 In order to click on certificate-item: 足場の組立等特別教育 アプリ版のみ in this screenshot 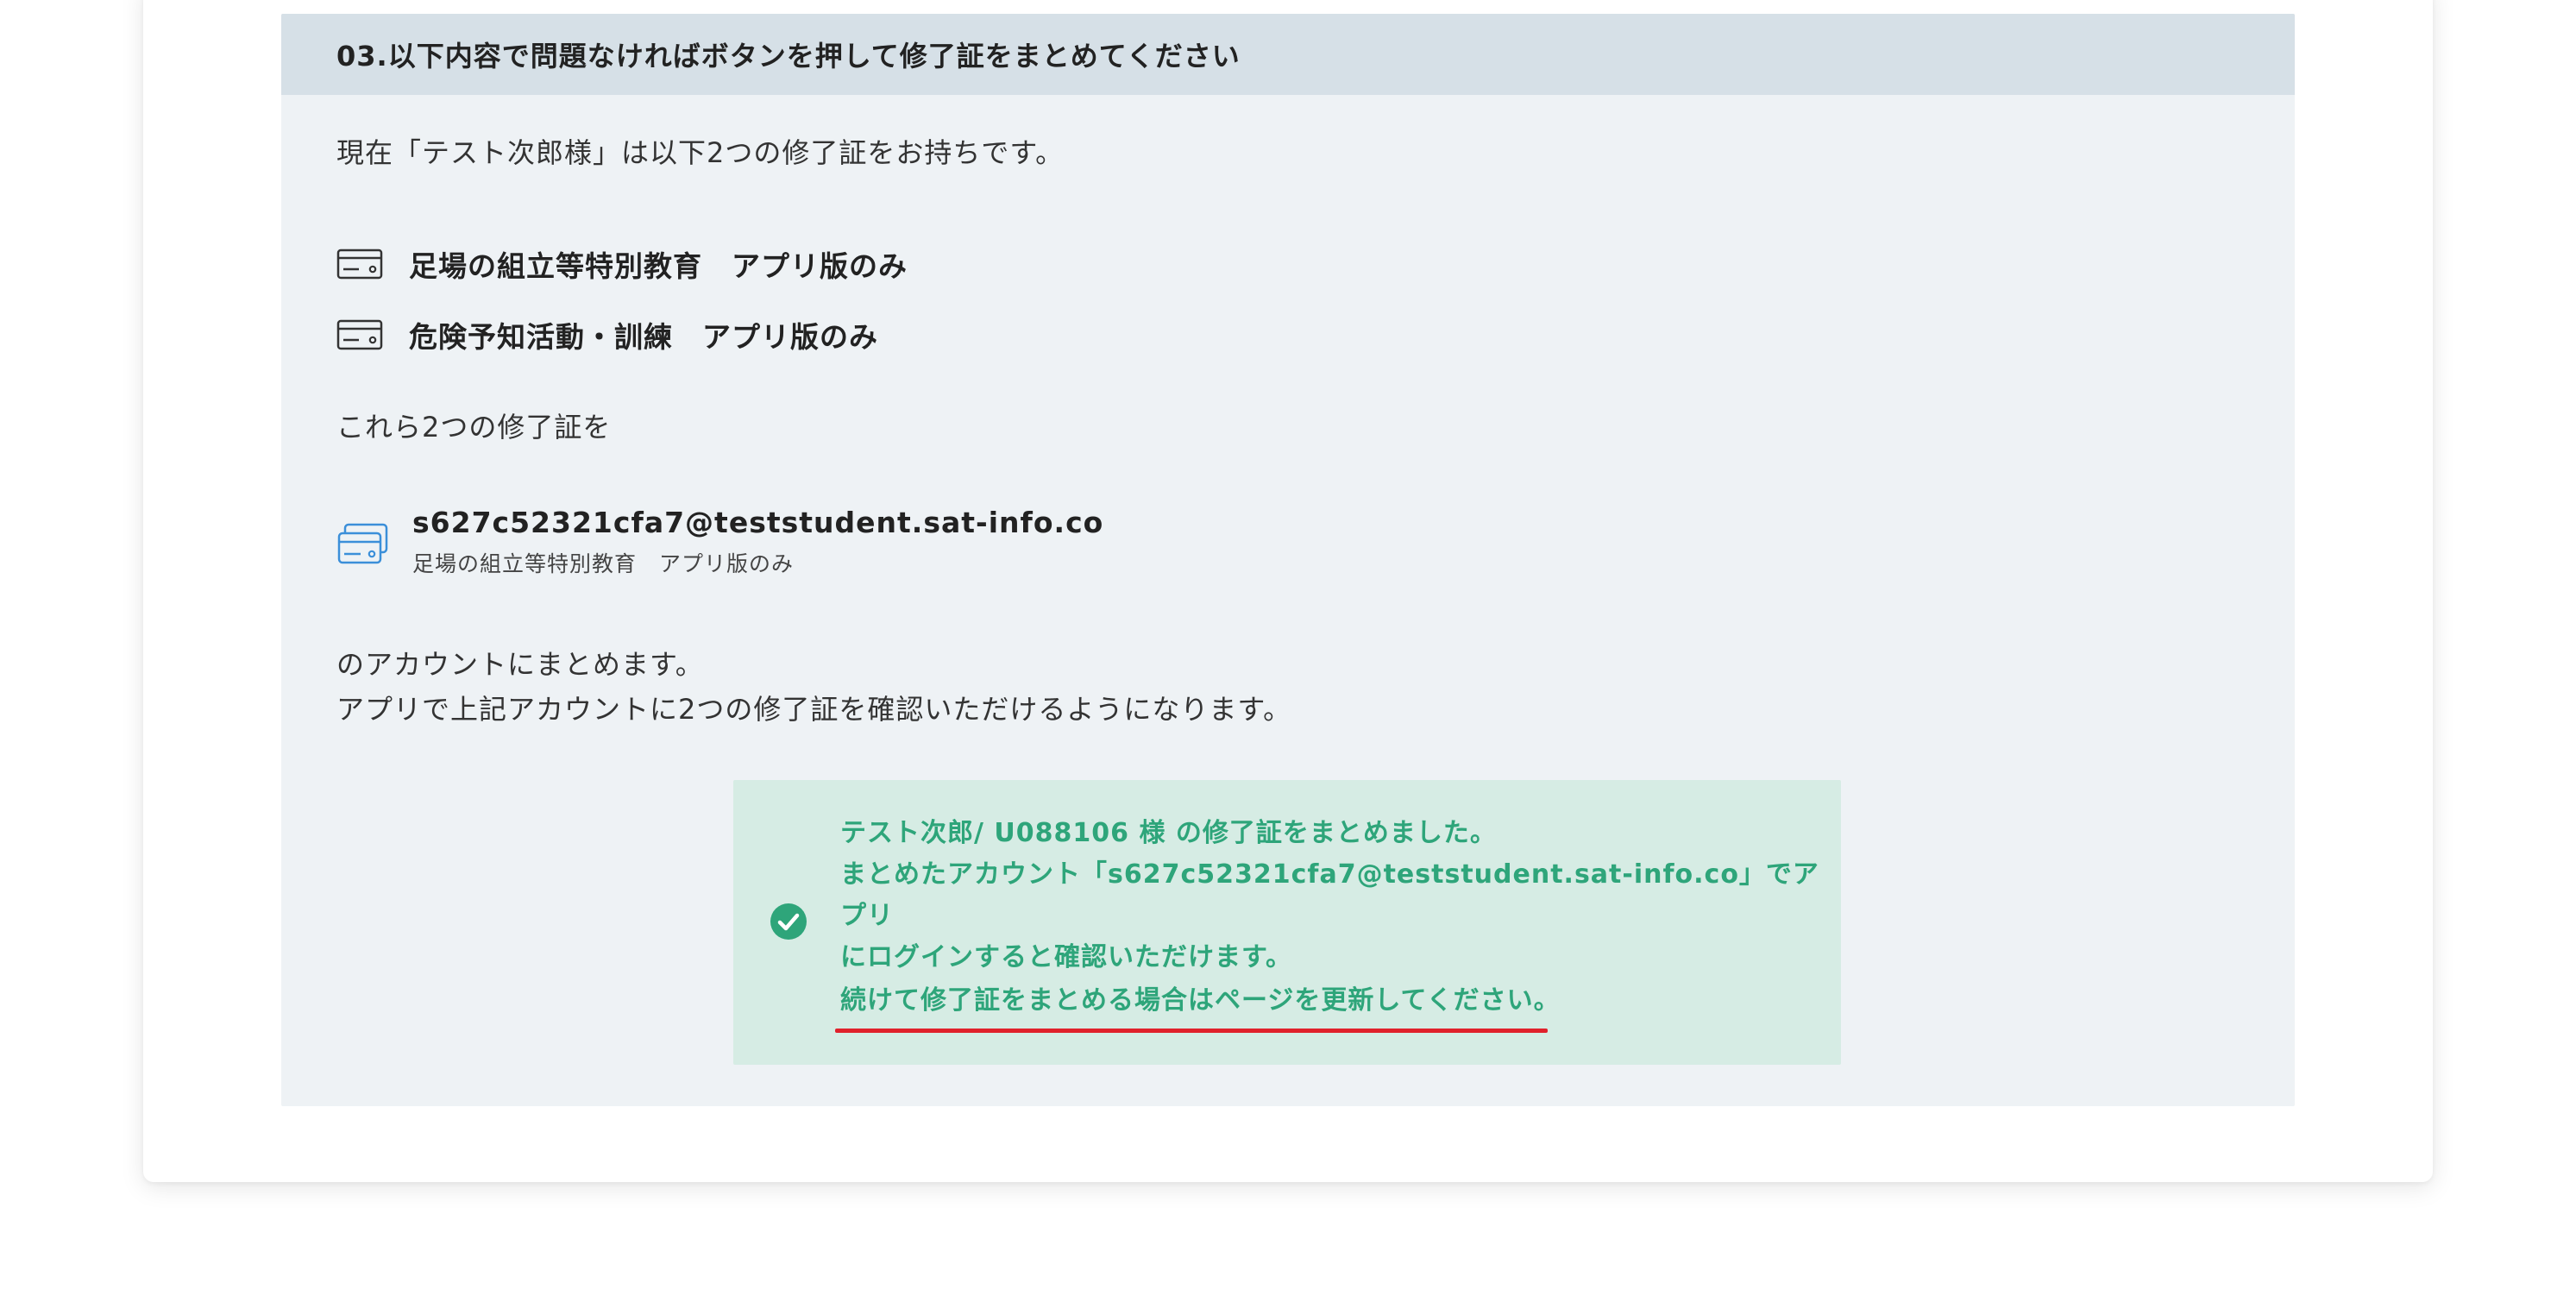, I will do `click(622, 264)`.